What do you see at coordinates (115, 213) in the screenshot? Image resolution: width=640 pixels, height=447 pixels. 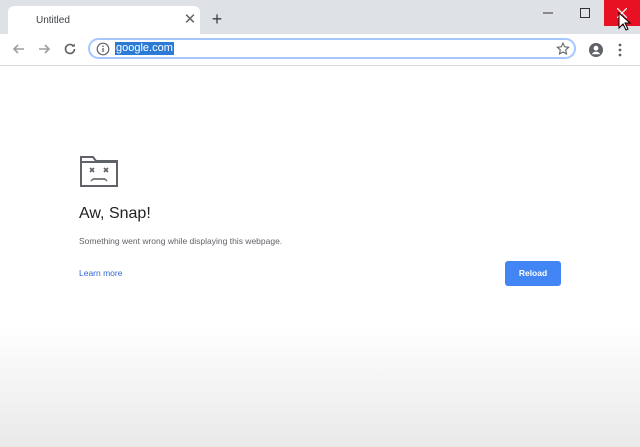 I see `error-headline: Aw, Snap!` at bounding box center [115, 213].